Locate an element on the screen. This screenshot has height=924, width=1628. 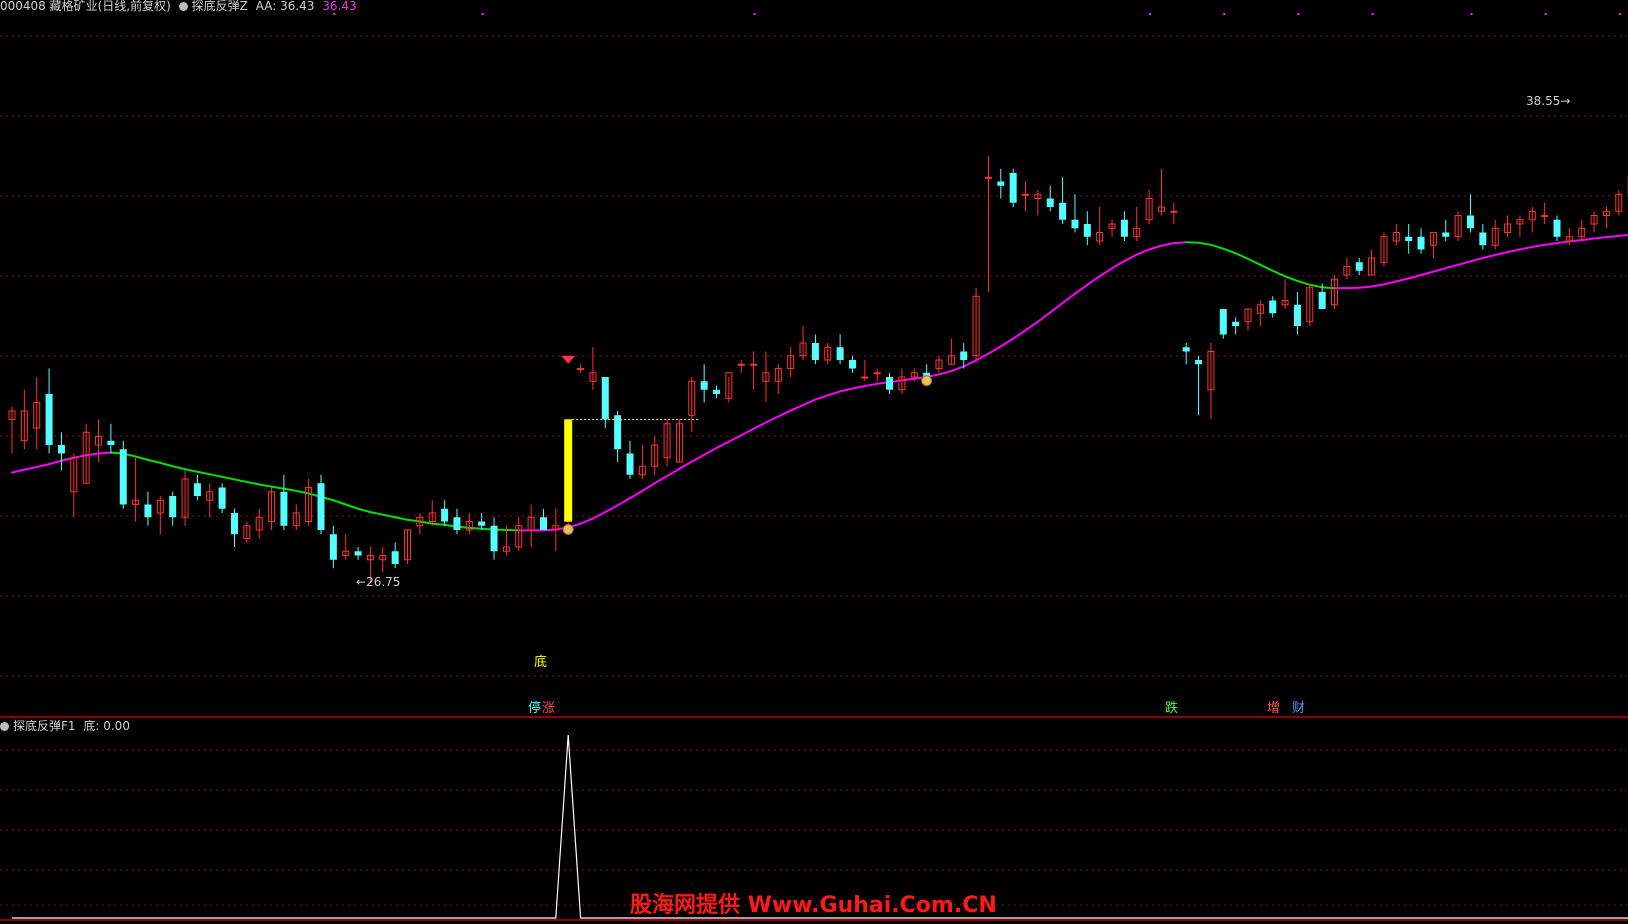
rise-label: 涨 is located at coordinates (549, 708).